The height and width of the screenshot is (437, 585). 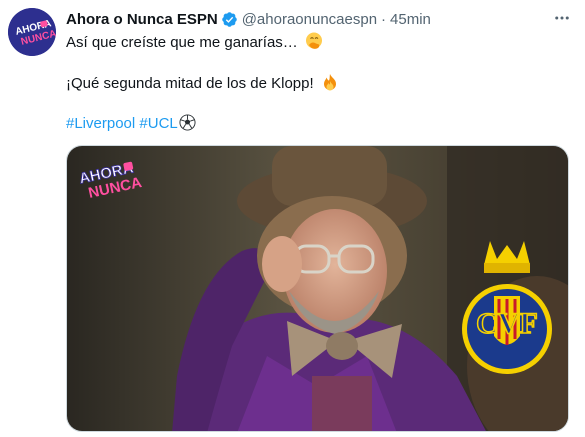 I want to click on more-options-icon, so click(x=562, y=18).